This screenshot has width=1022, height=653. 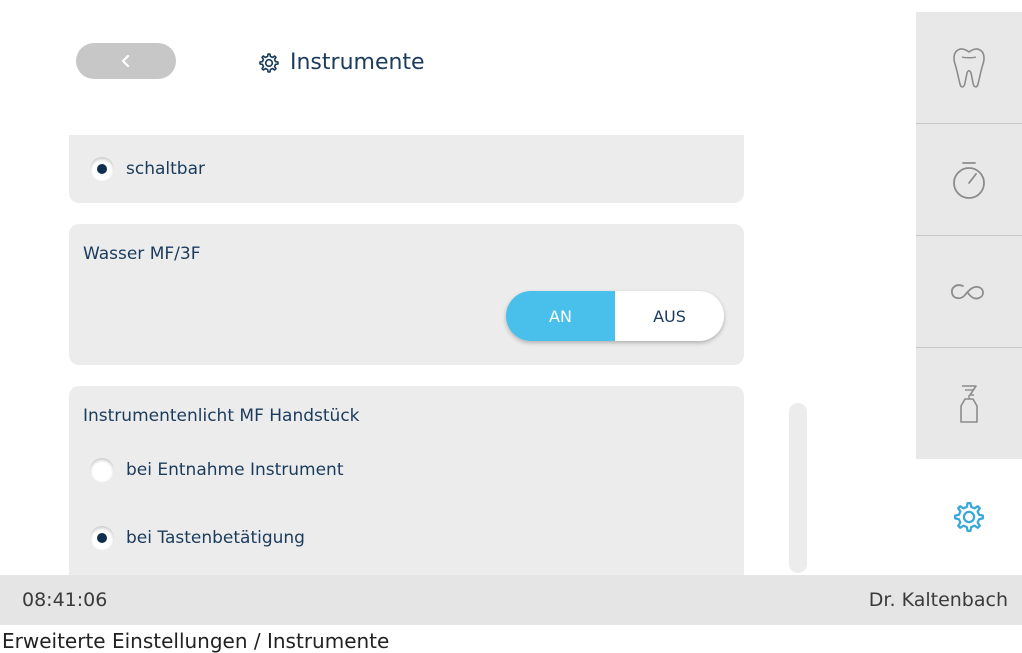 I want to click on nav-item-tooth, so click(x=969, y=67).